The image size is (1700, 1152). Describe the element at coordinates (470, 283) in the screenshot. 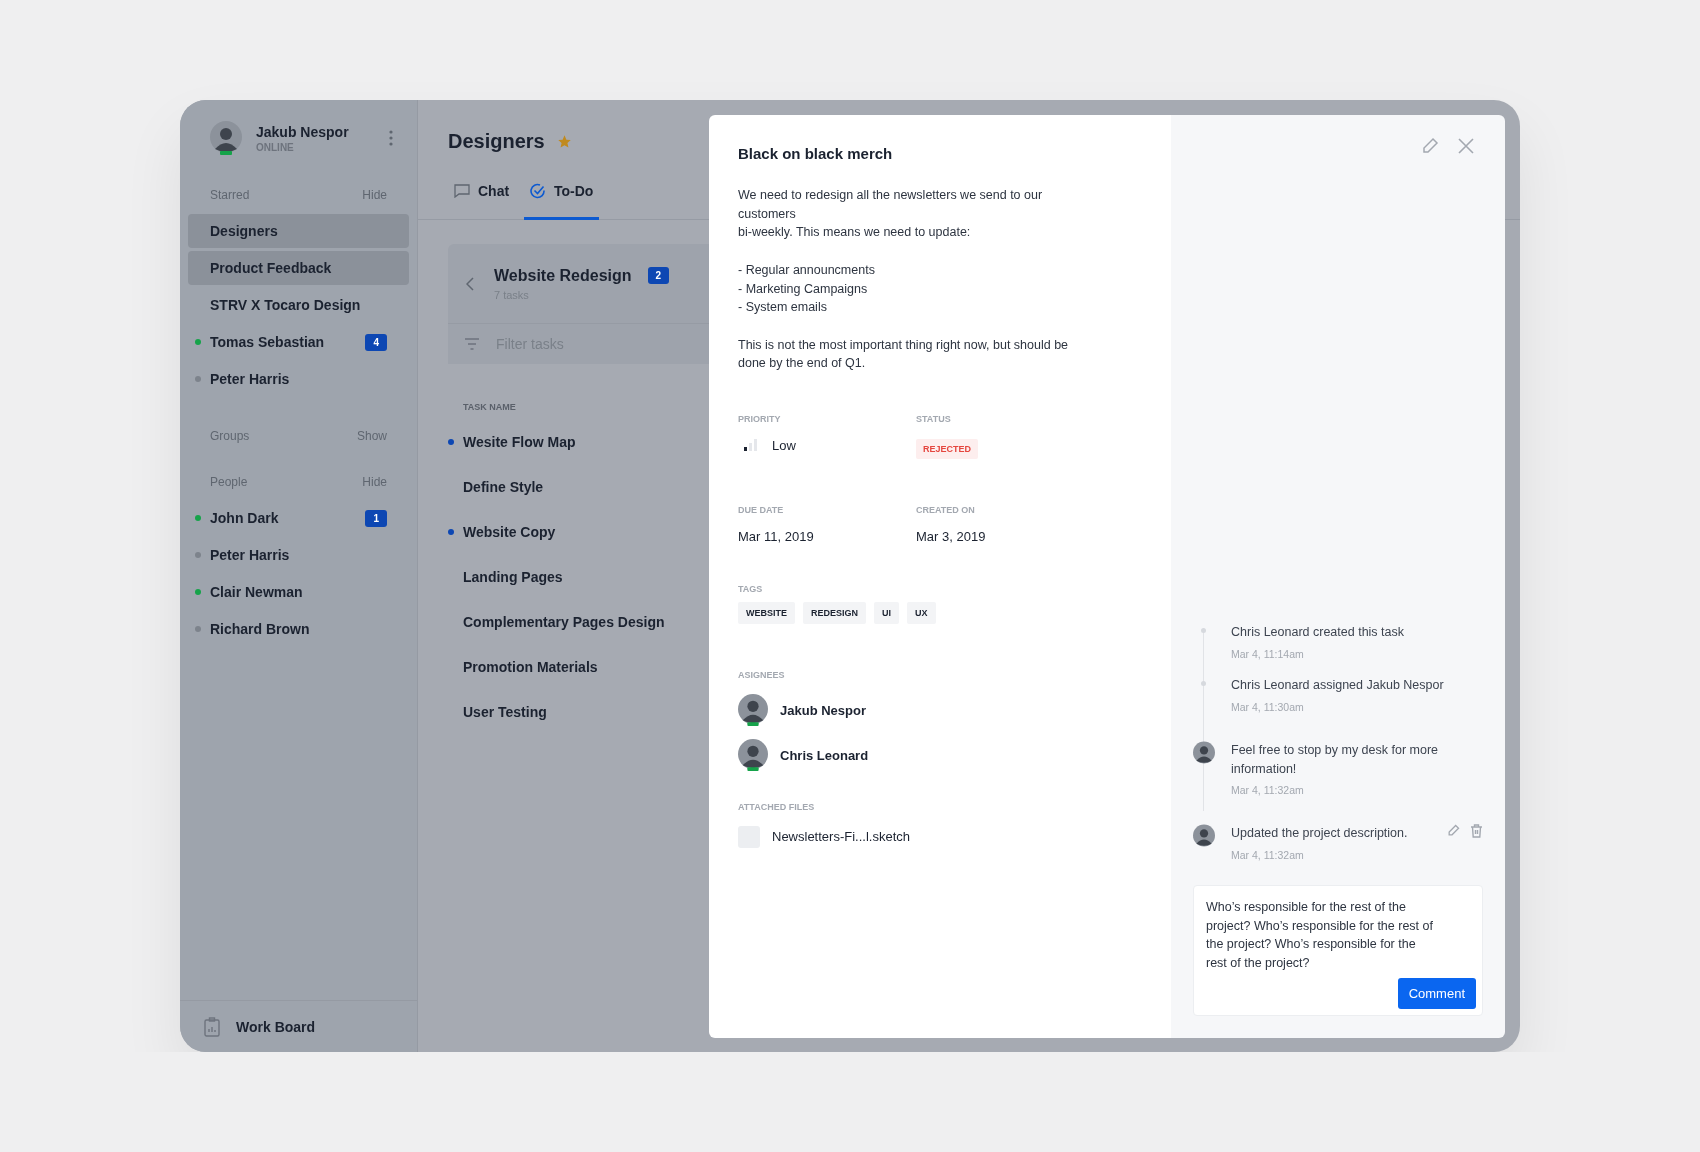

I see `back-icon` at that location.